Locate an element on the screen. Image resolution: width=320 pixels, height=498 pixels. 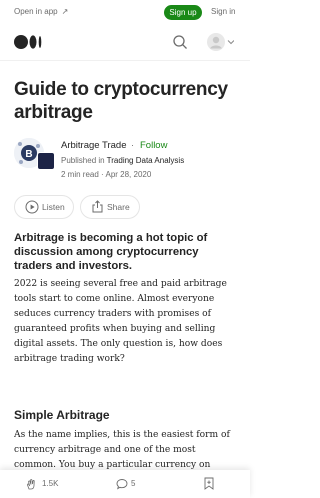
published-prefix: Published in is located at coordinates (83, 160).